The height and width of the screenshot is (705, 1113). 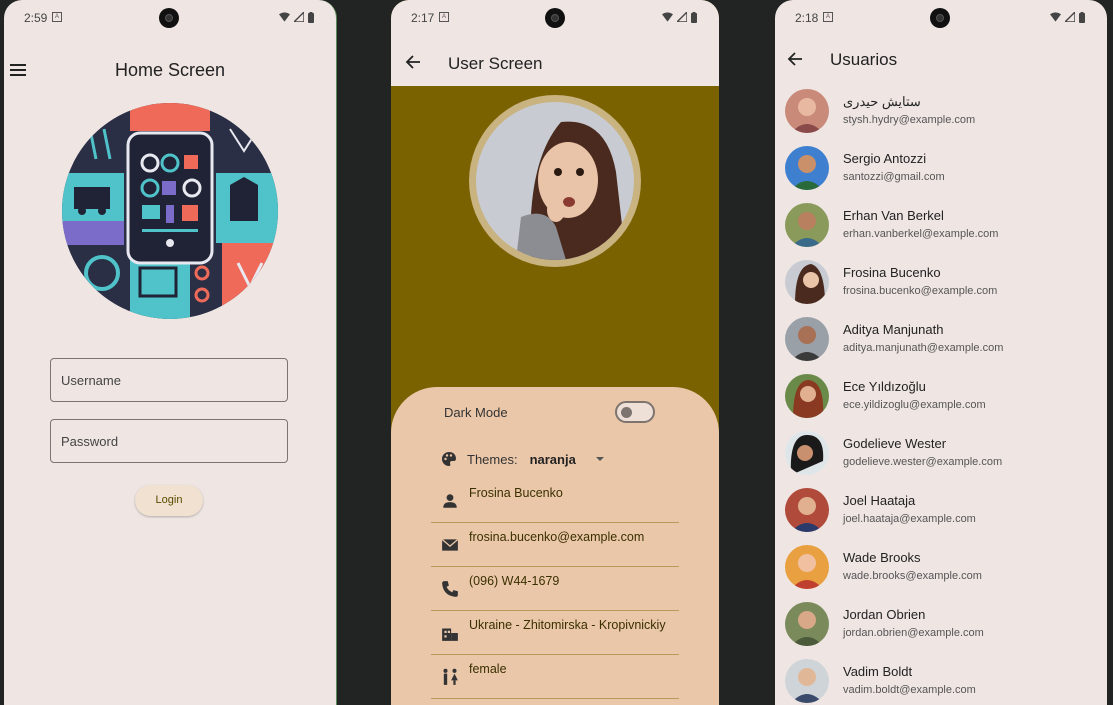 What do you see at coordinates (450, 634) in the screenshot?
I see `building-icon` at bounding box center [450, 634].